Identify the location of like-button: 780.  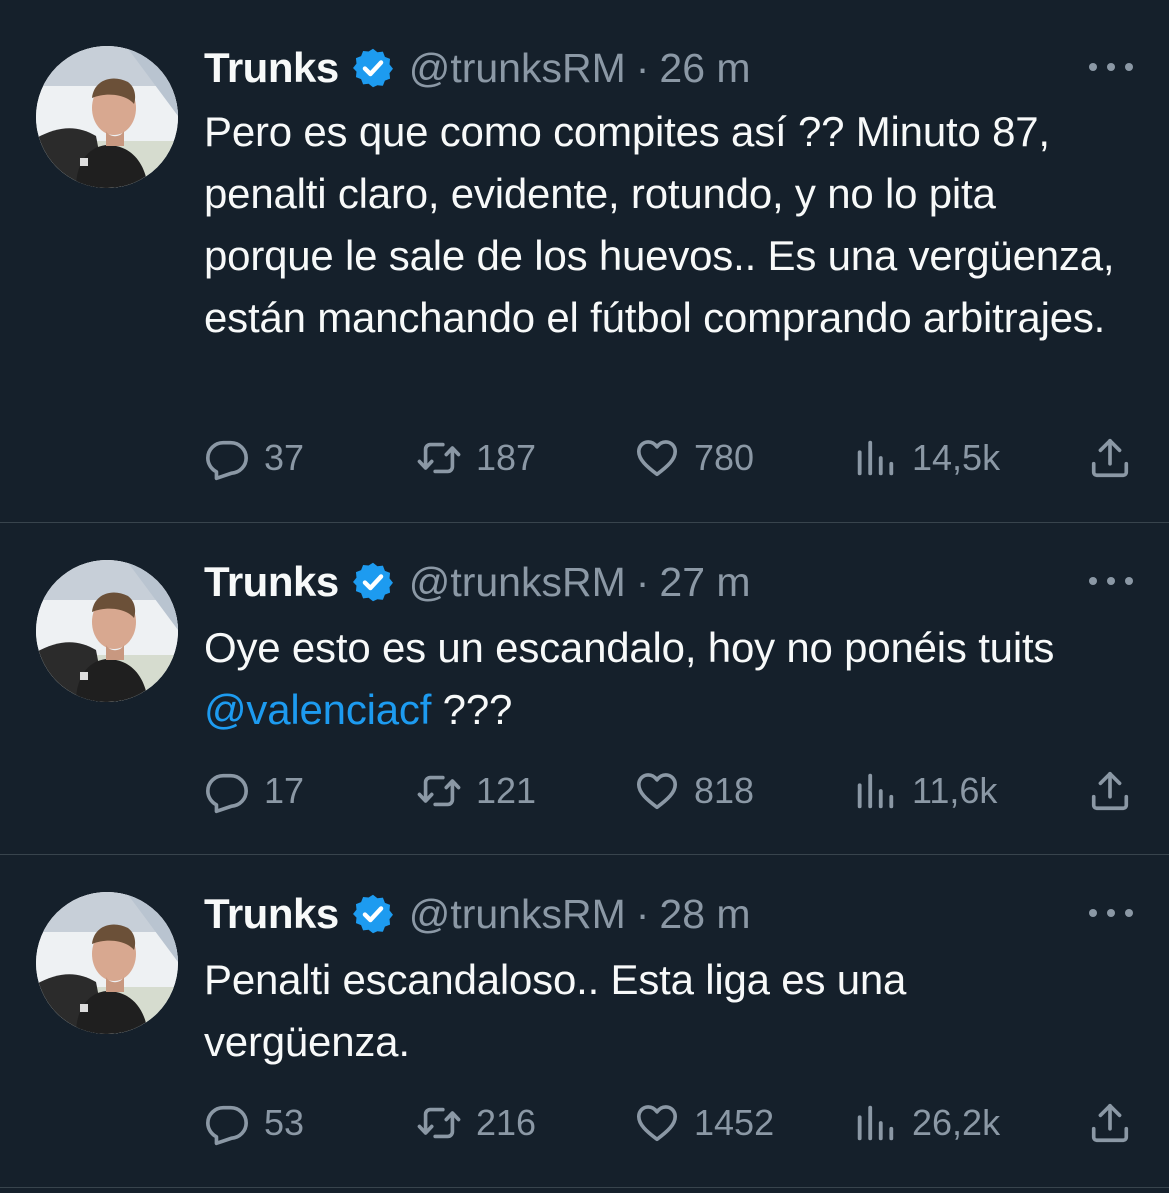
(694, 458).